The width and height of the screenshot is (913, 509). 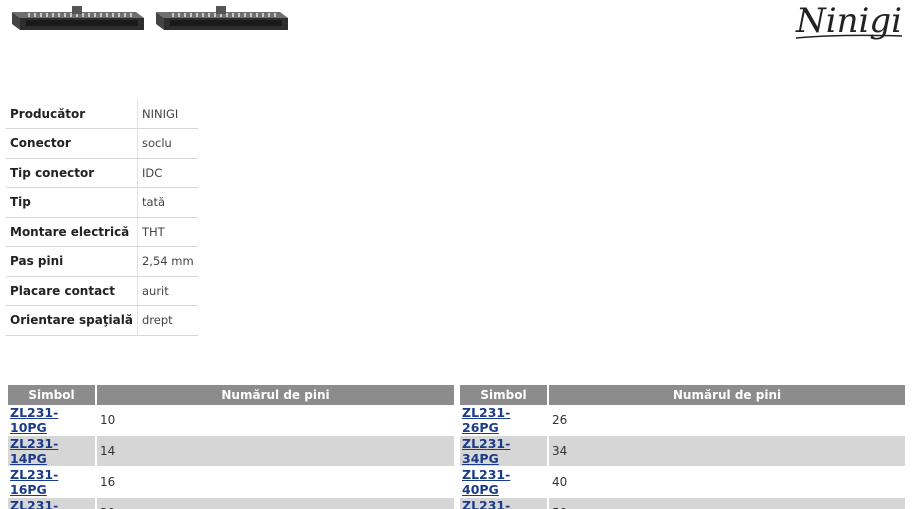 What do you see at coordinates (72, 291) in the screenshot?
I see `spec-label: Placare contact` at bounding box center [72, 291].